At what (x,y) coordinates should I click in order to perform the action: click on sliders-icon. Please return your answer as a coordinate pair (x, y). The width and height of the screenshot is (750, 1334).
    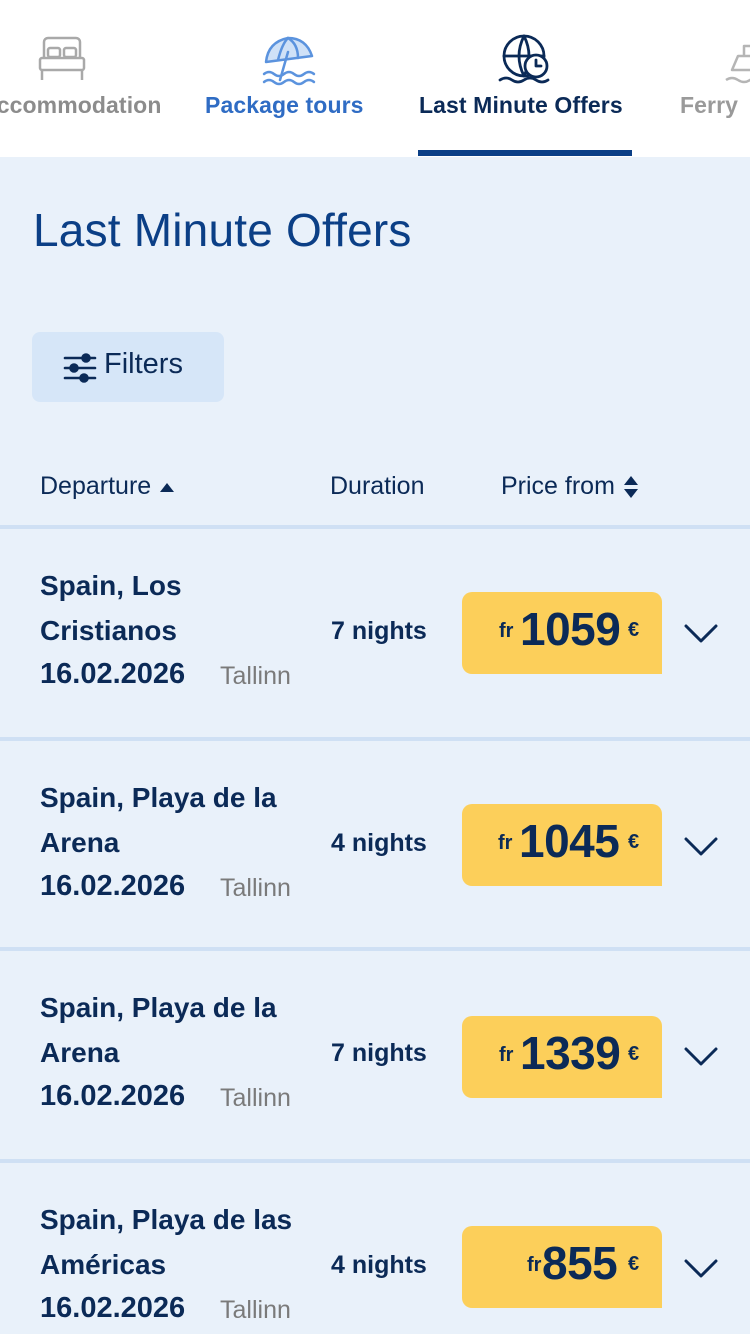
    Looking at the image, I should click on (80, 368).